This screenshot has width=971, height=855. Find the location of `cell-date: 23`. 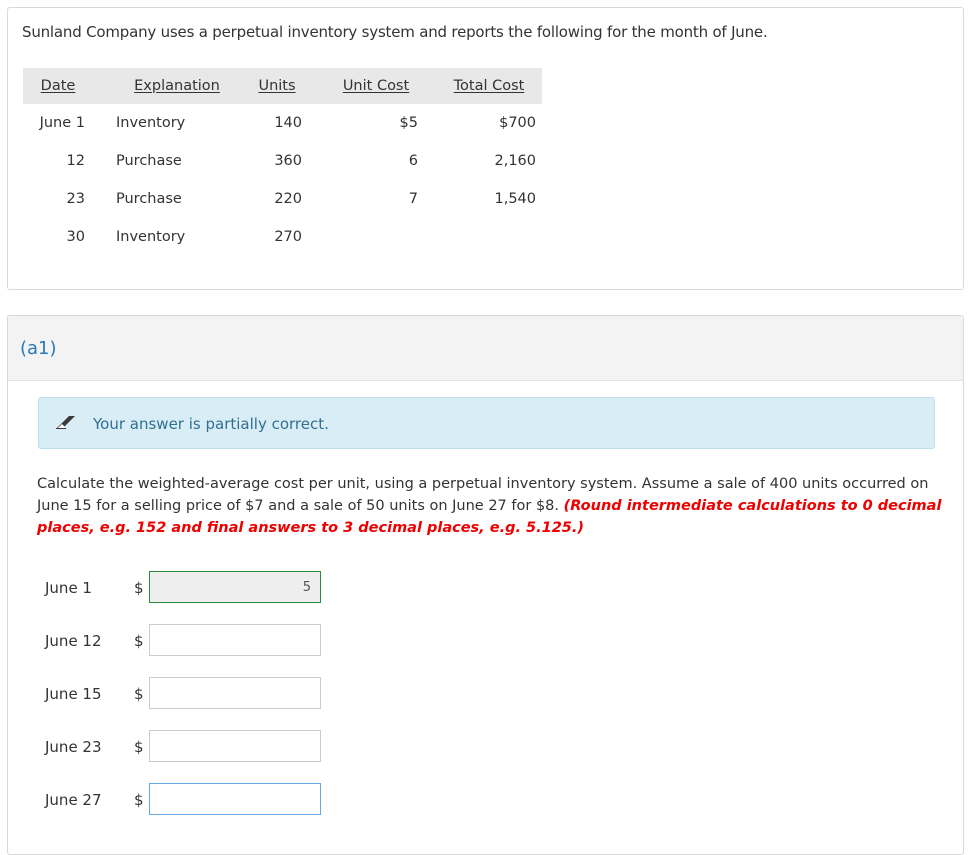

cell-date: 23 is located at coordinates (75, 199).